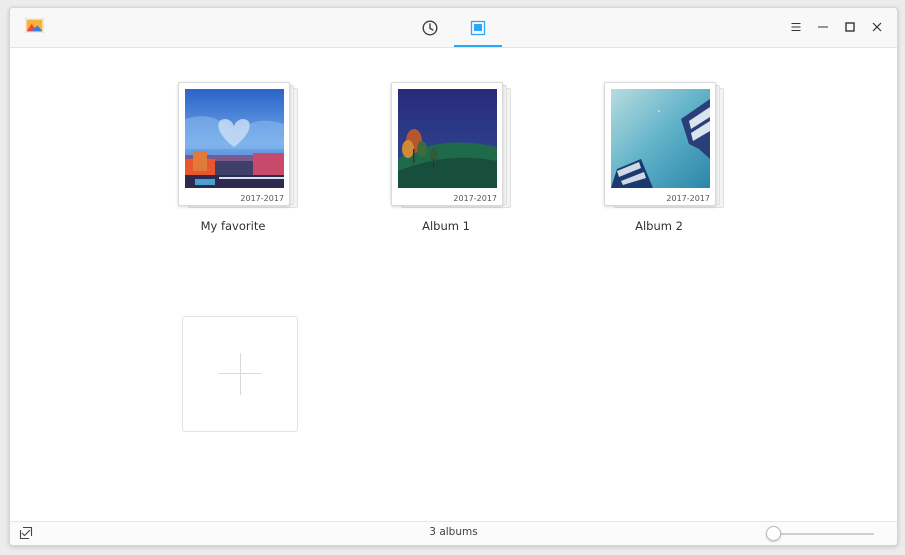 The image size is (905, 555). I want to click on title-bar, so click(453, 28).